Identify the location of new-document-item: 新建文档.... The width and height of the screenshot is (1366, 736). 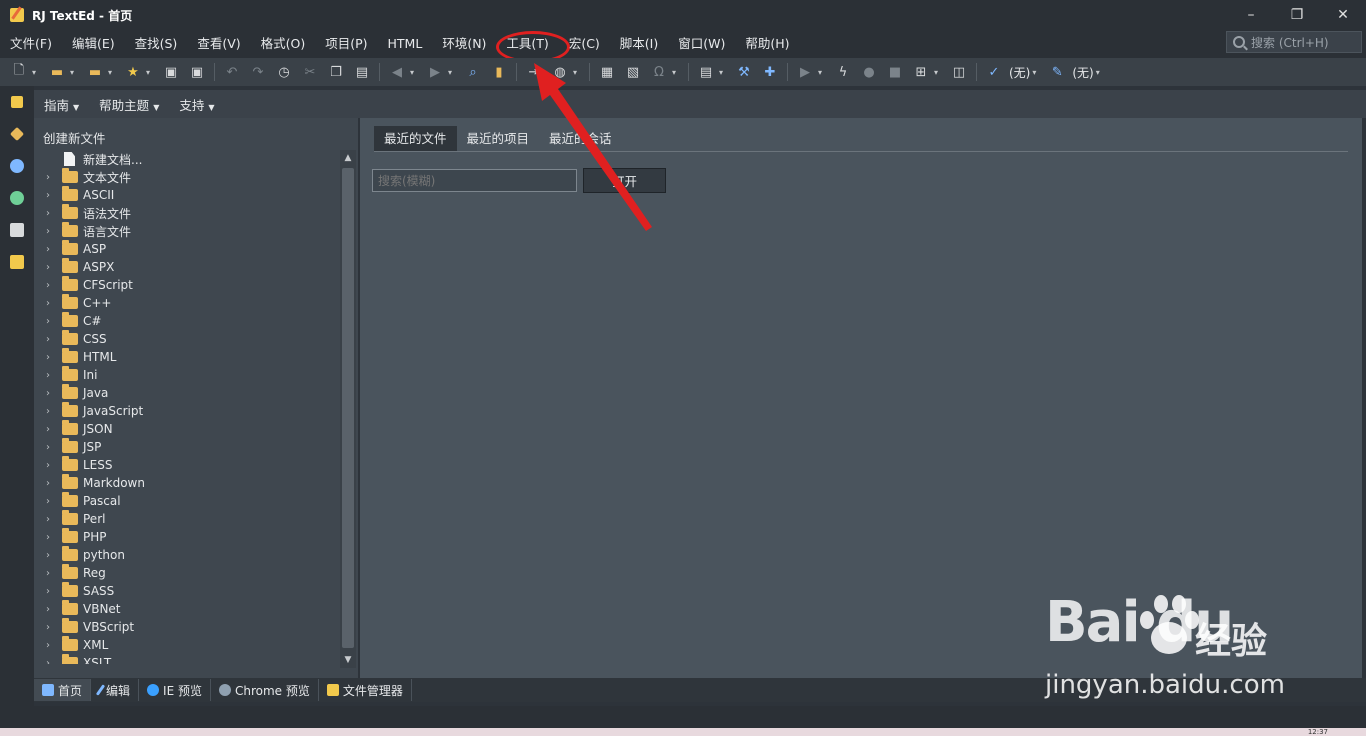
(187, 159).